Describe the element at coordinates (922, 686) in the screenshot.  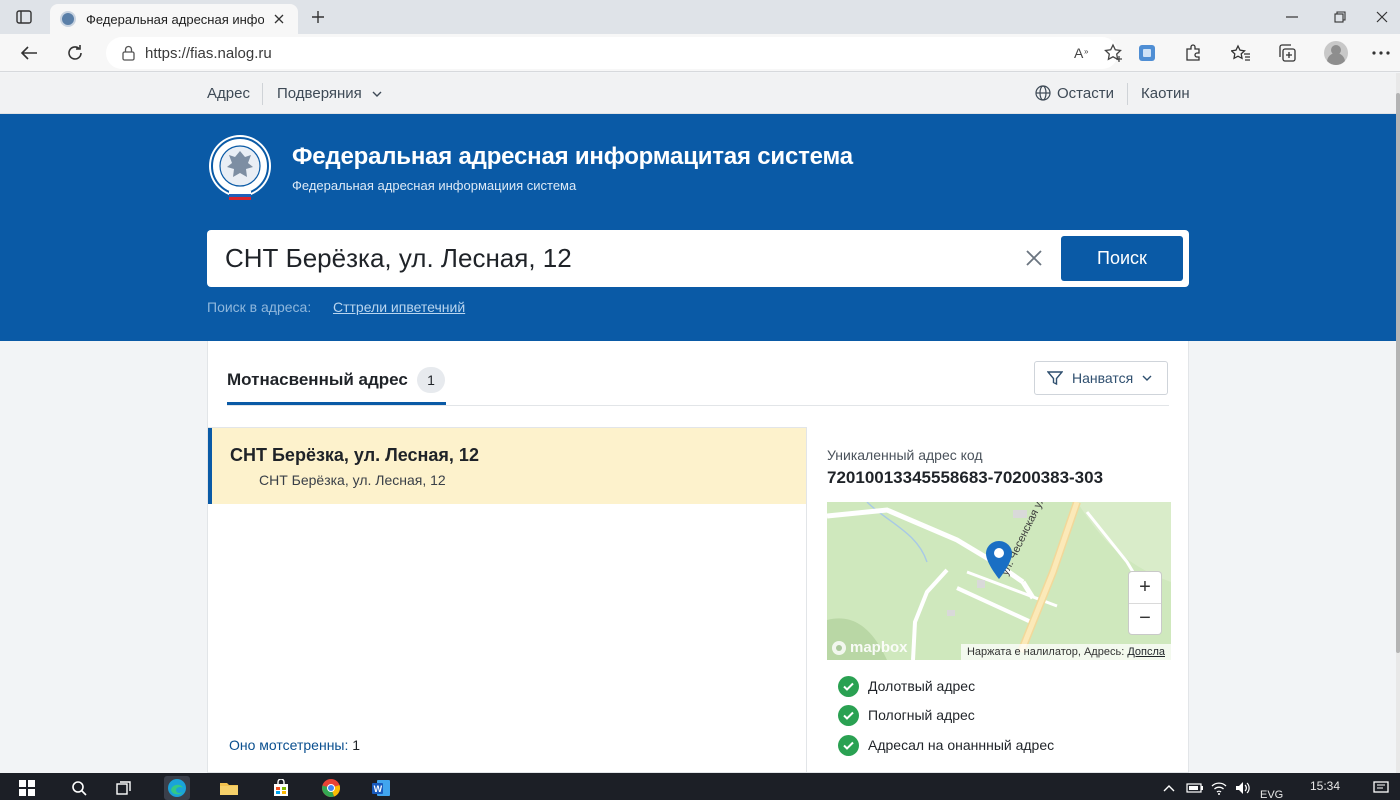
I see `check-label: Долотвый адрес` at that location.